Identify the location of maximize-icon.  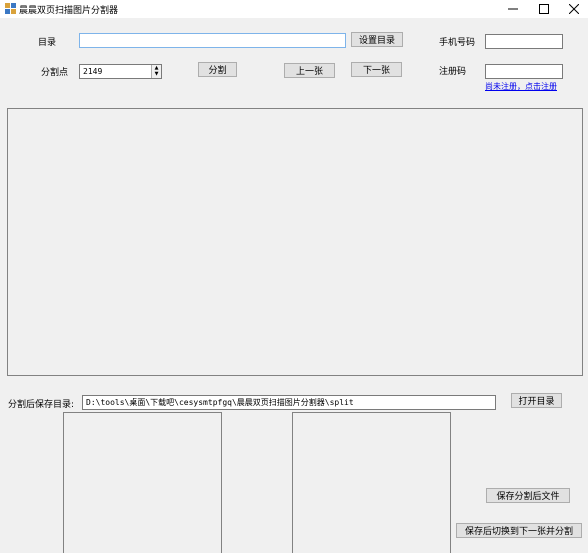
(544, 9).